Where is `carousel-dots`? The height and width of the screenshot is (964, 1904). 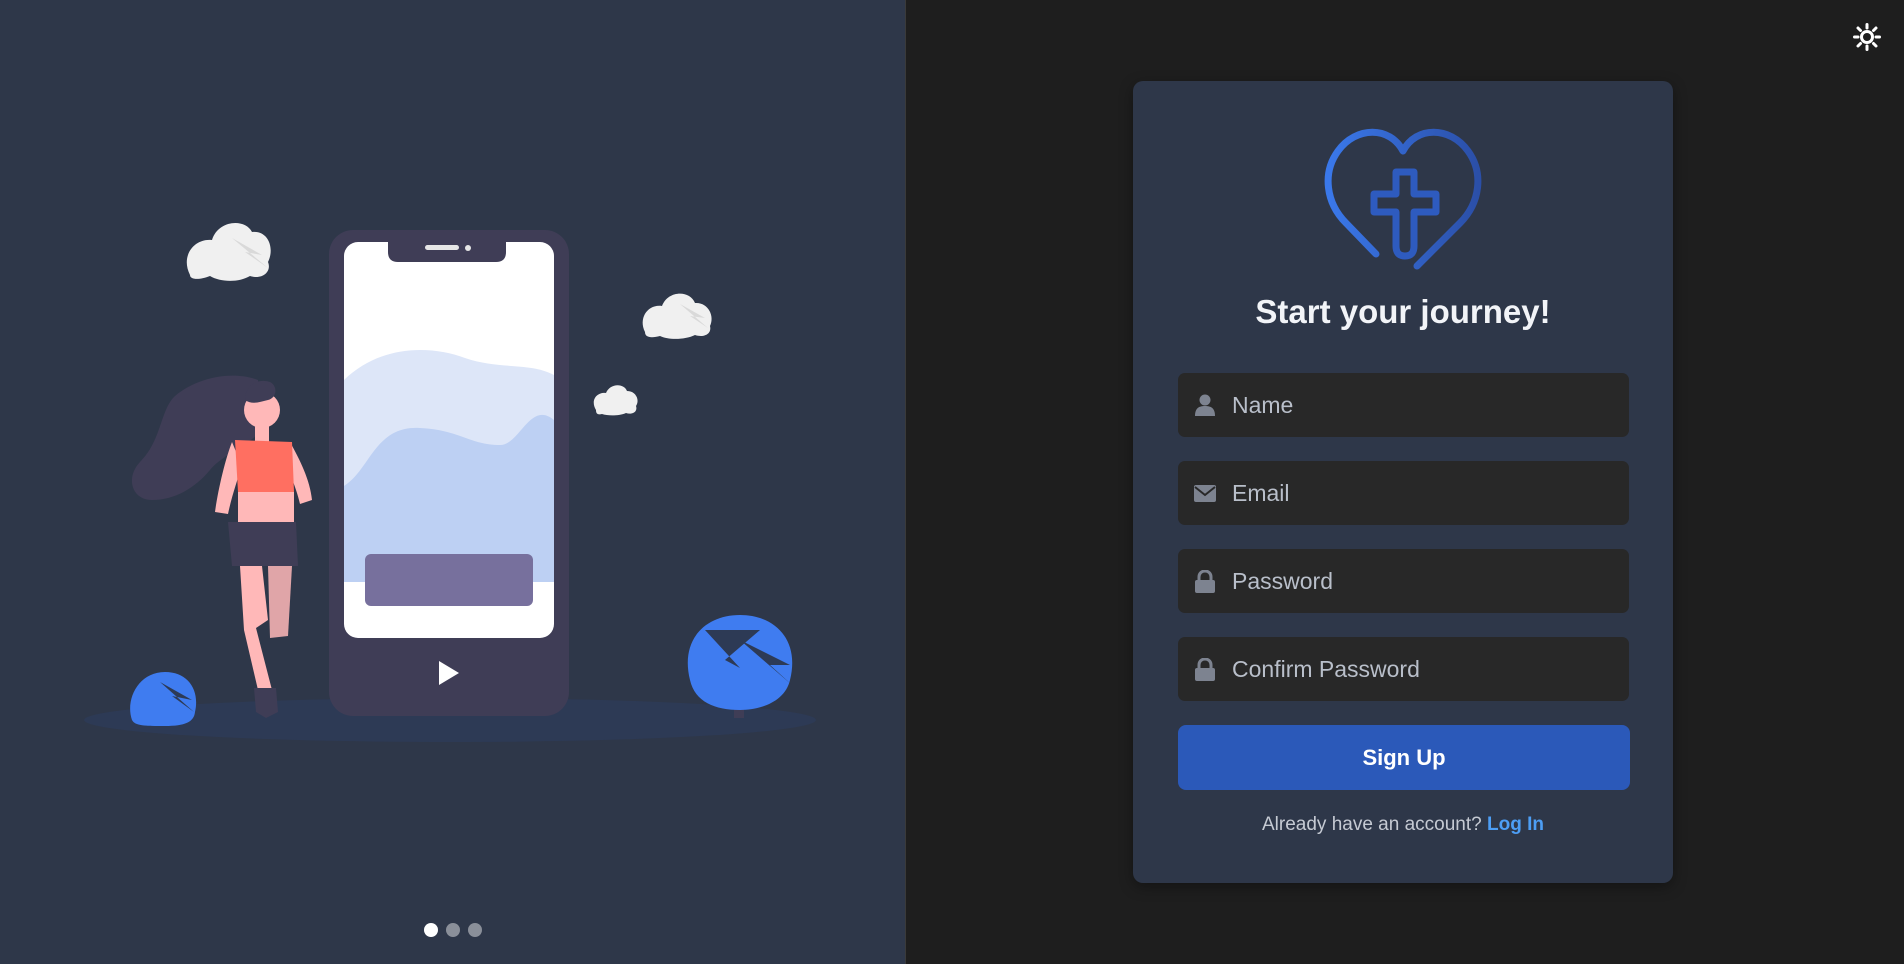
carousel-dots is located at coordinates (452, 930).